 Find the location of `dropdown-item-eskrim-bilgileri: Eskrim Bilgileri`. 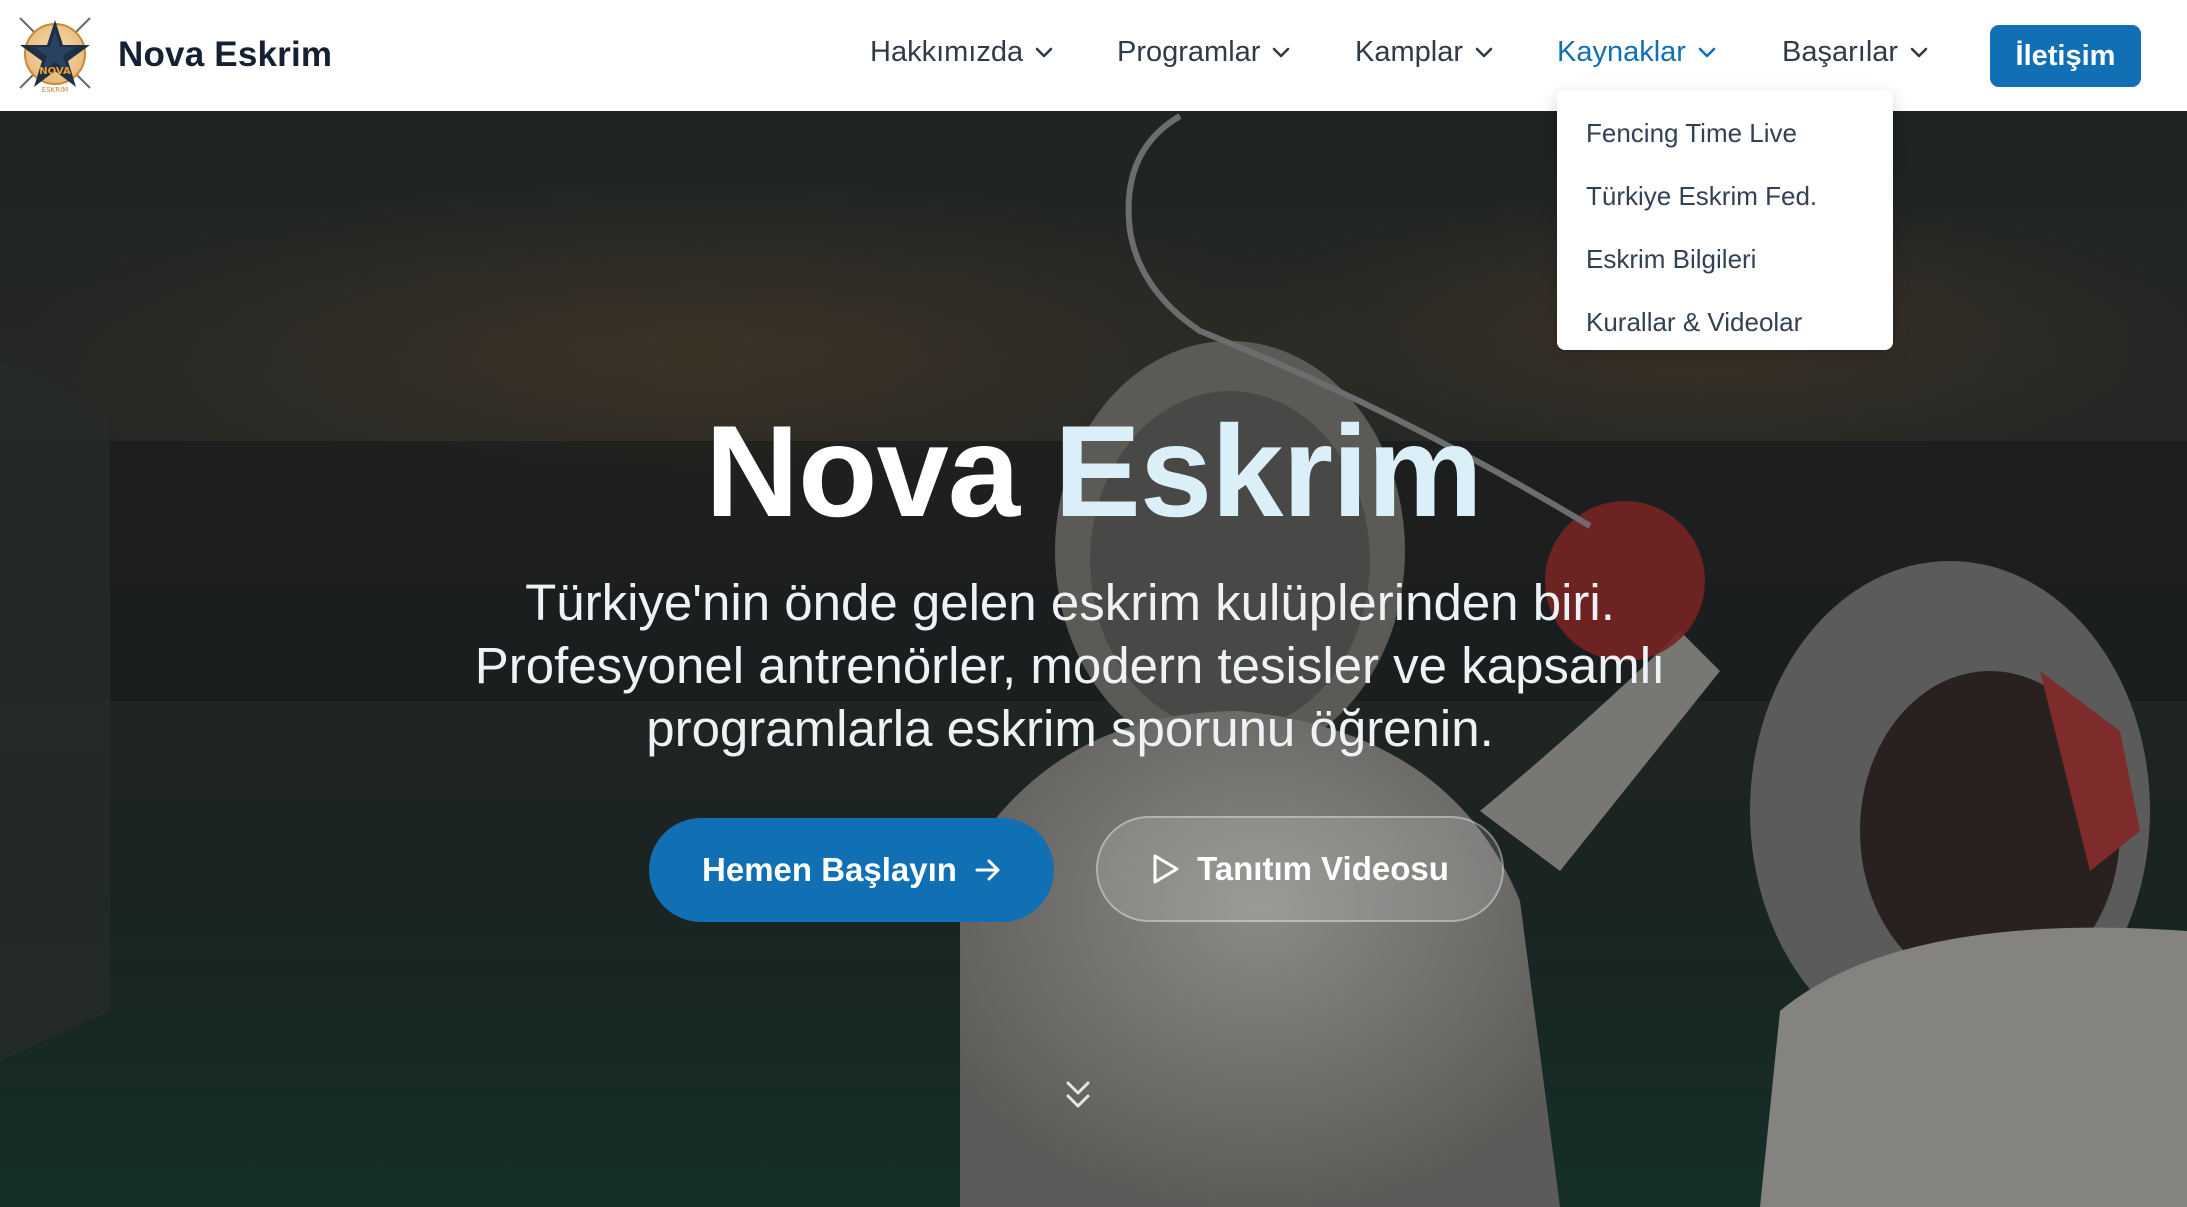

dropdown-item-eskrim-bilgileri: Eskrim Bilgileri is located at coordinates (1725, 259).